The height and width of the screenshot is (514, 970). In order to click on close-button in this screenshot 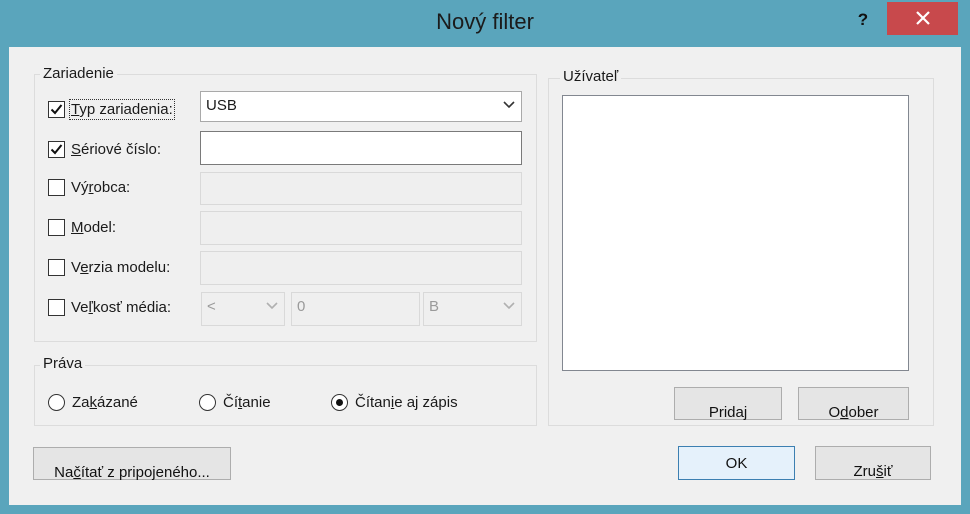, I will do `click(922, 18)`.